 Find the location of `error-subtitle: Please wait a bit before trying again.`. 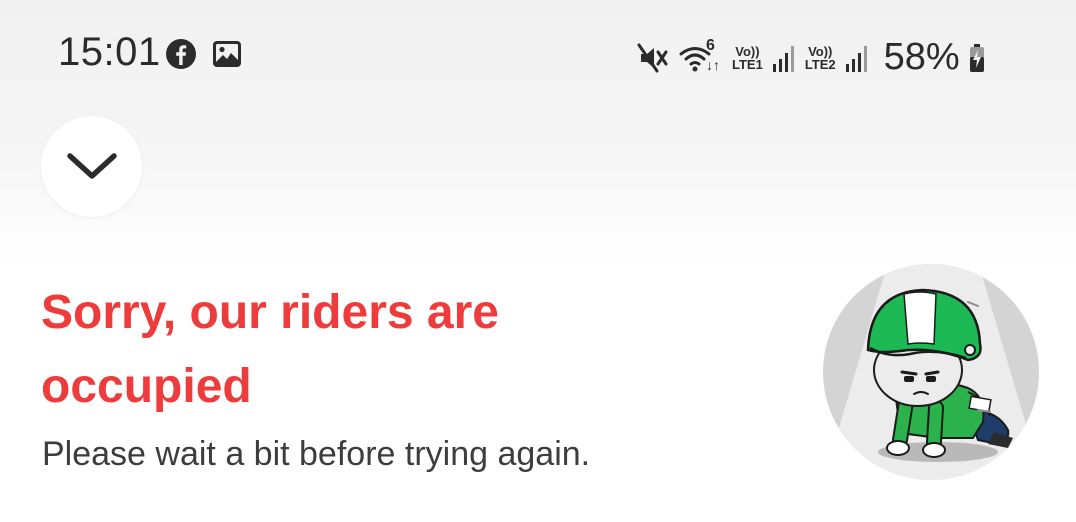

error-subtitle: Please wait a bit before trying again. is located at coordinates (316, 454).